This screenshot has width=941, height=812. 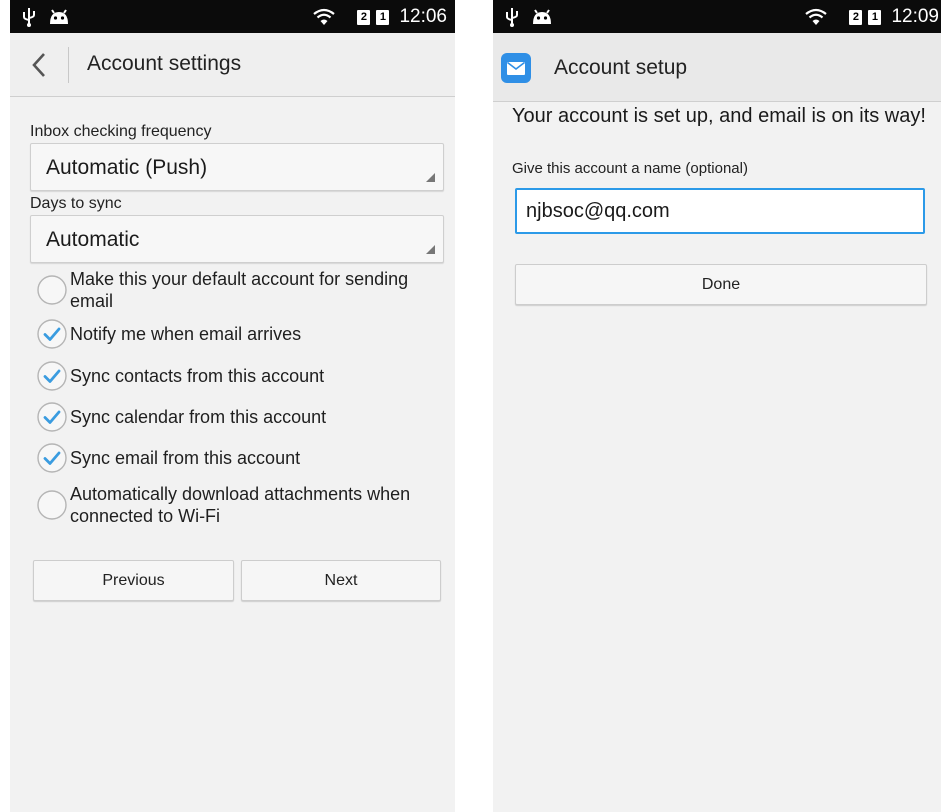 I want to click on action-bar: Account settings, so click(x=232, y=65).